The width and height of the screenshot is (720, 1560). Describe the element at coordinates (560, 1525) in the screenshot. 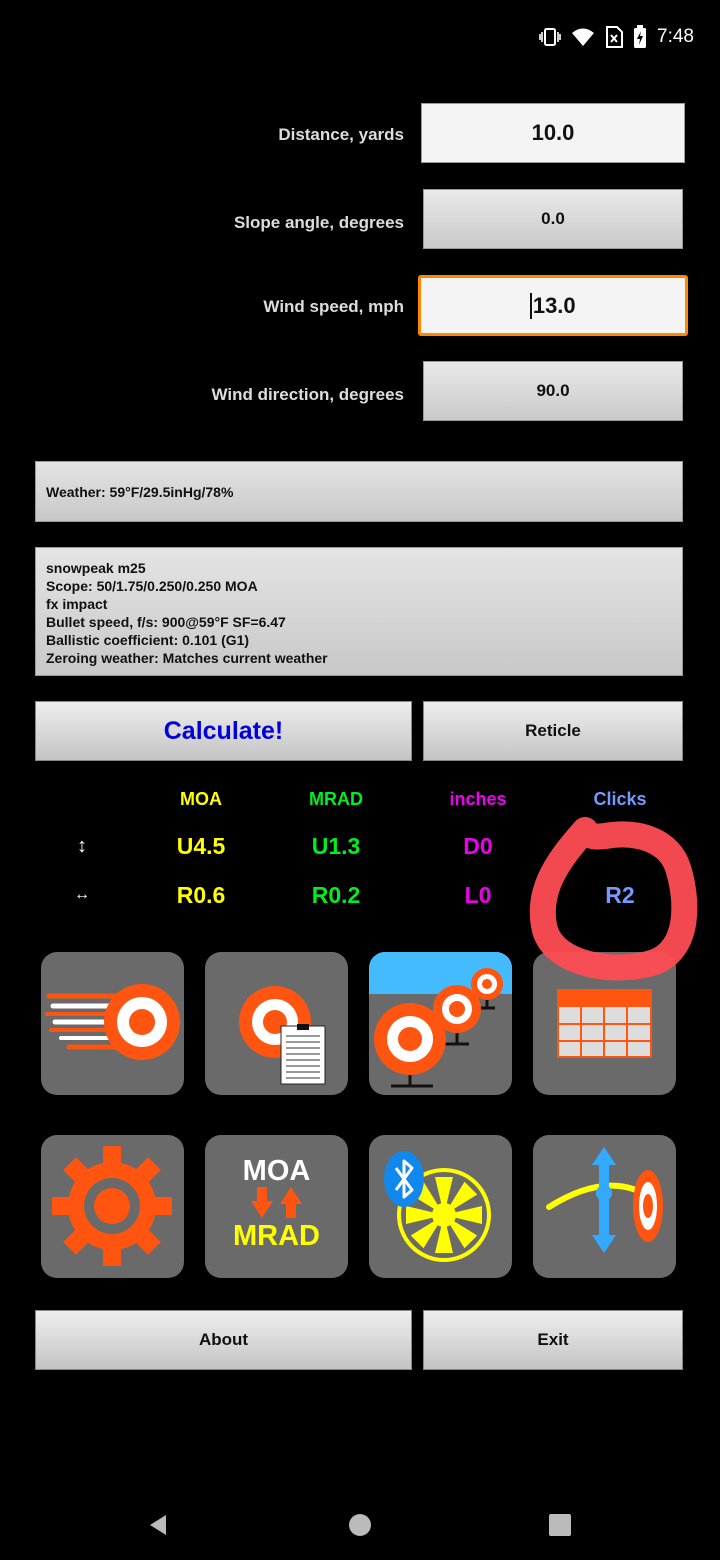

I see `recents-icon` at that location.